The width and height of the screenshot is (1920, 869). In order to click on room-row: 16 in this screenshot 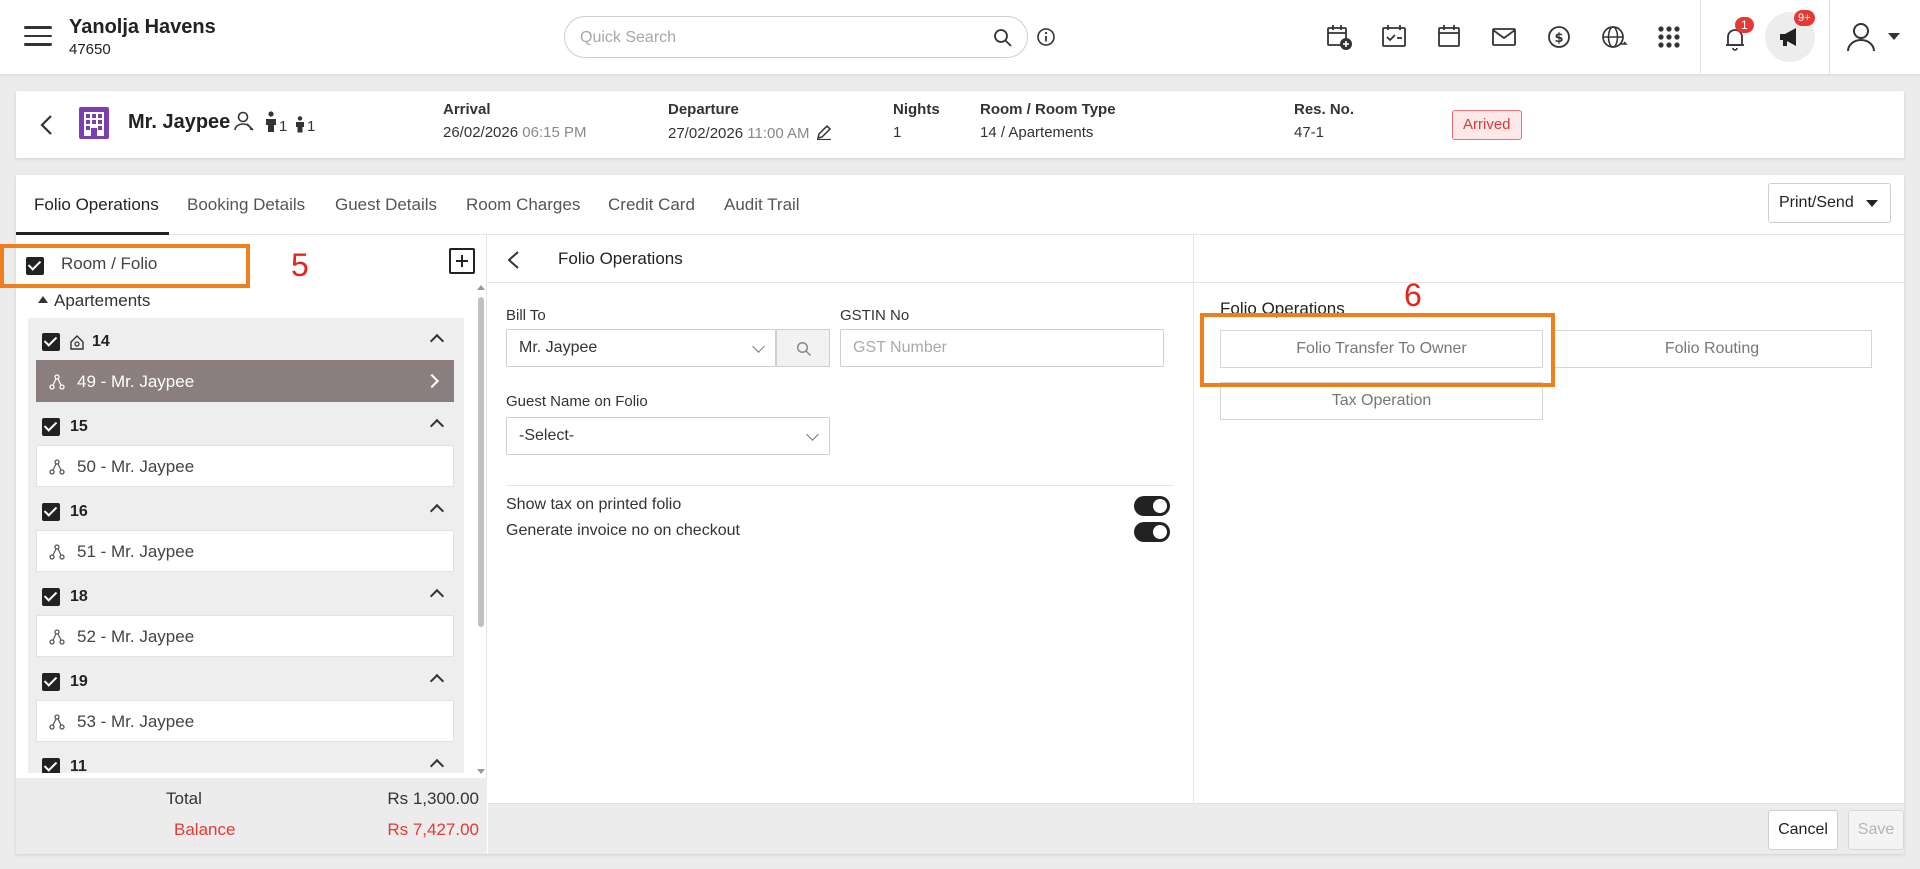, I will do `click(247, 512)`.